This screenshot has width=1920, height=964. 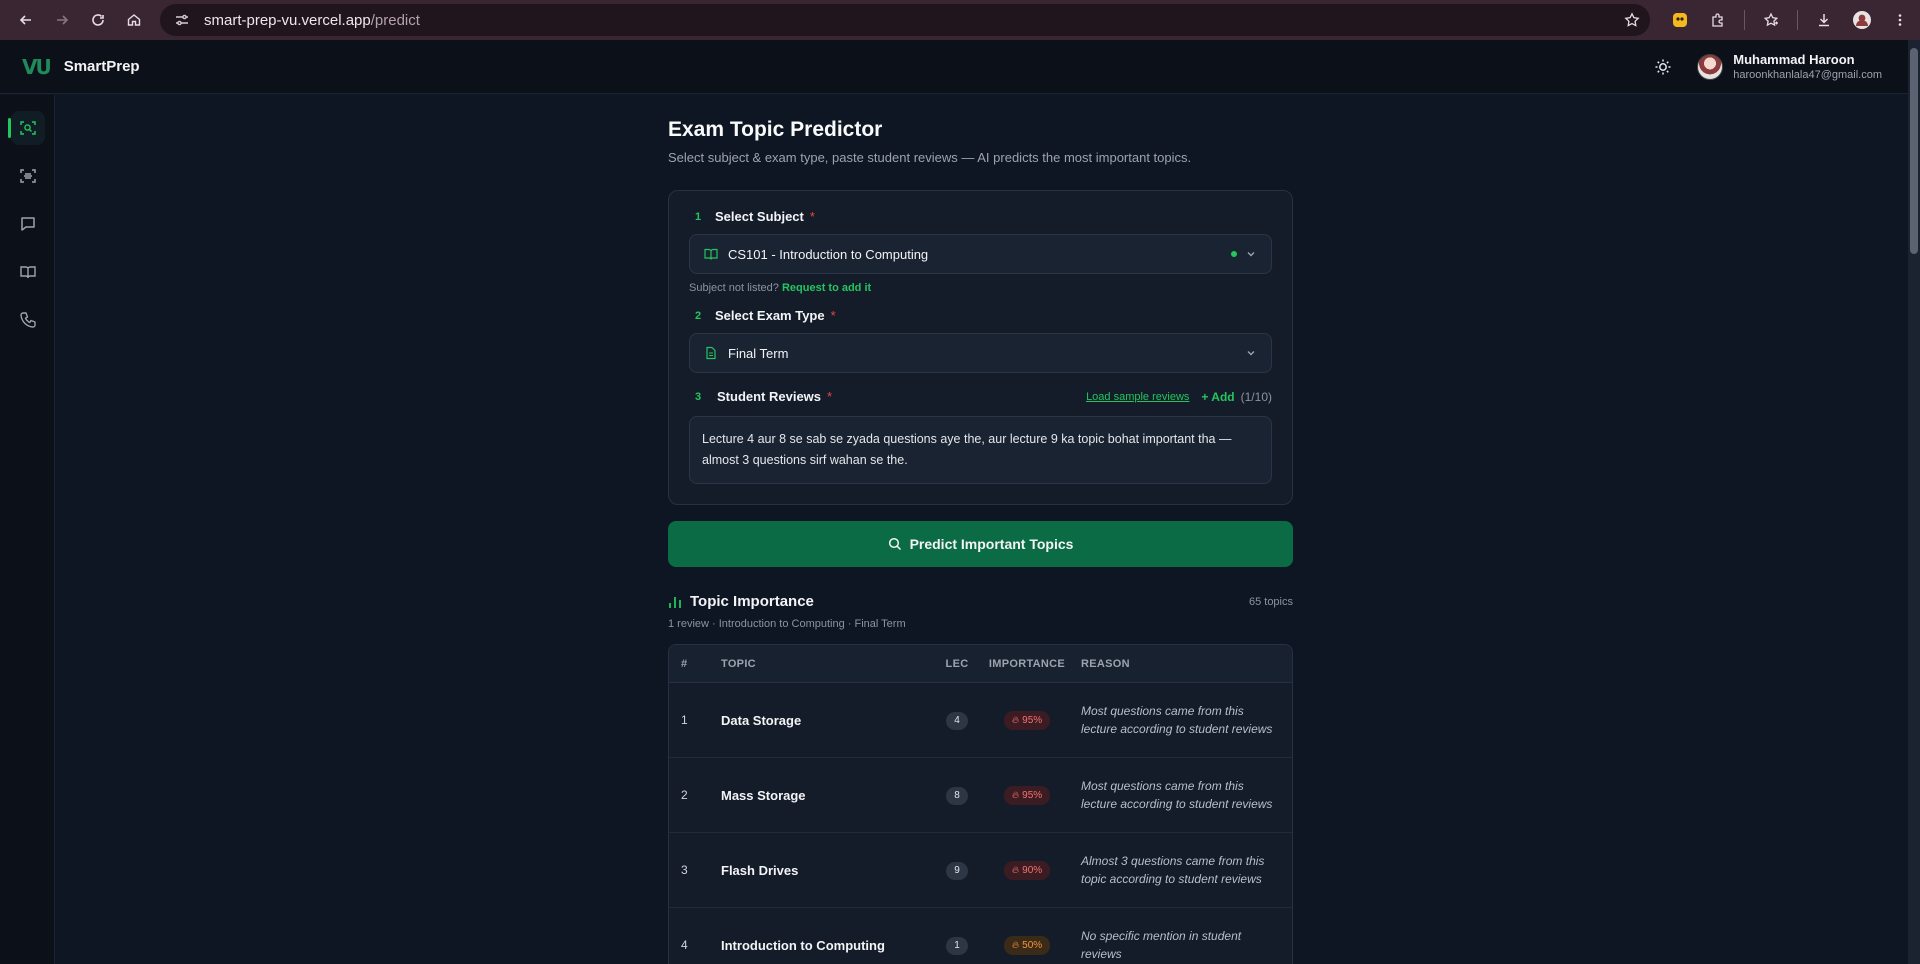 What do you see at coordinates (1032, 720) in the screenshot?
I see `importance-value: 95%` at bounding box center [1032, 720].